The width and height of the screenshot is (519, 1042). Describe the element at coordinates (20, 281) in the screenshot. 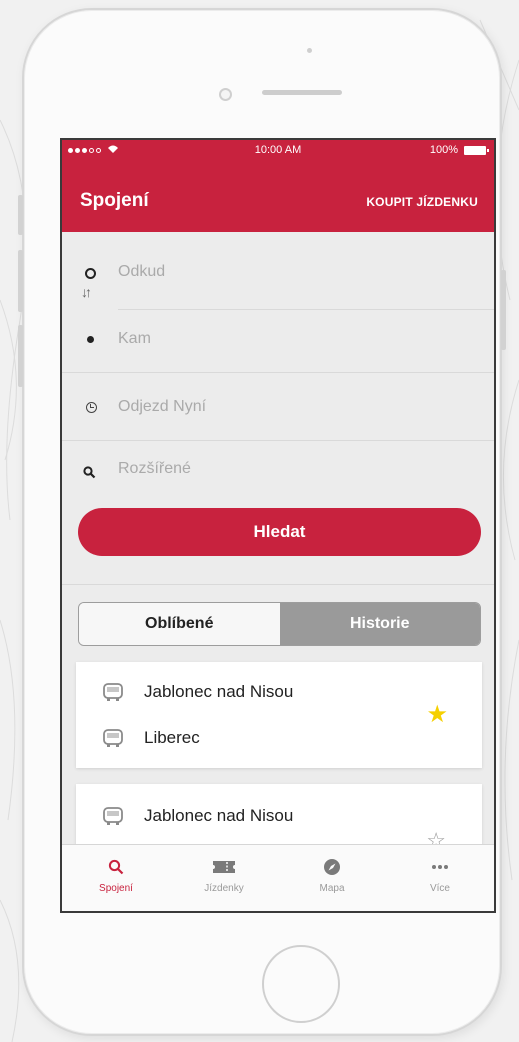

I see `volume-up-button` at that location.